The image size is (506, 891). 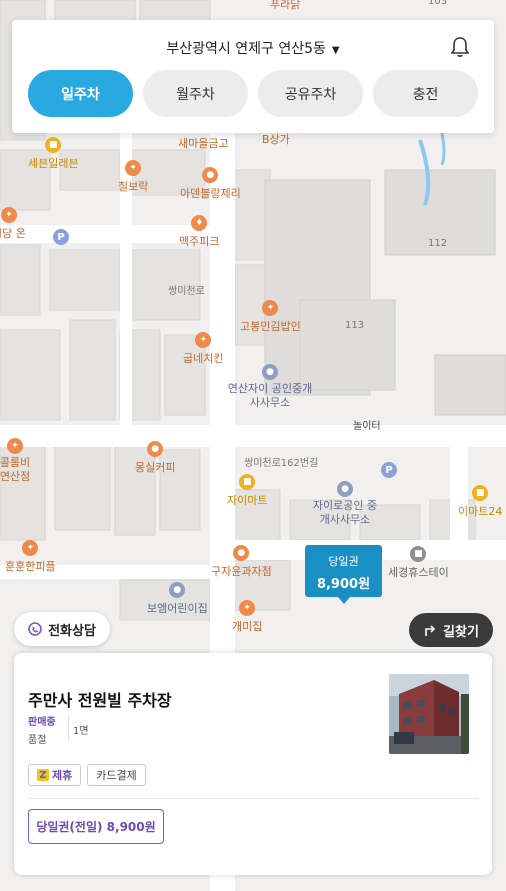 What do you see at coordinates (285, 6) in the screenshot?
I see `poi-puradak: 푸라닭` at bounding box center [285, 6].